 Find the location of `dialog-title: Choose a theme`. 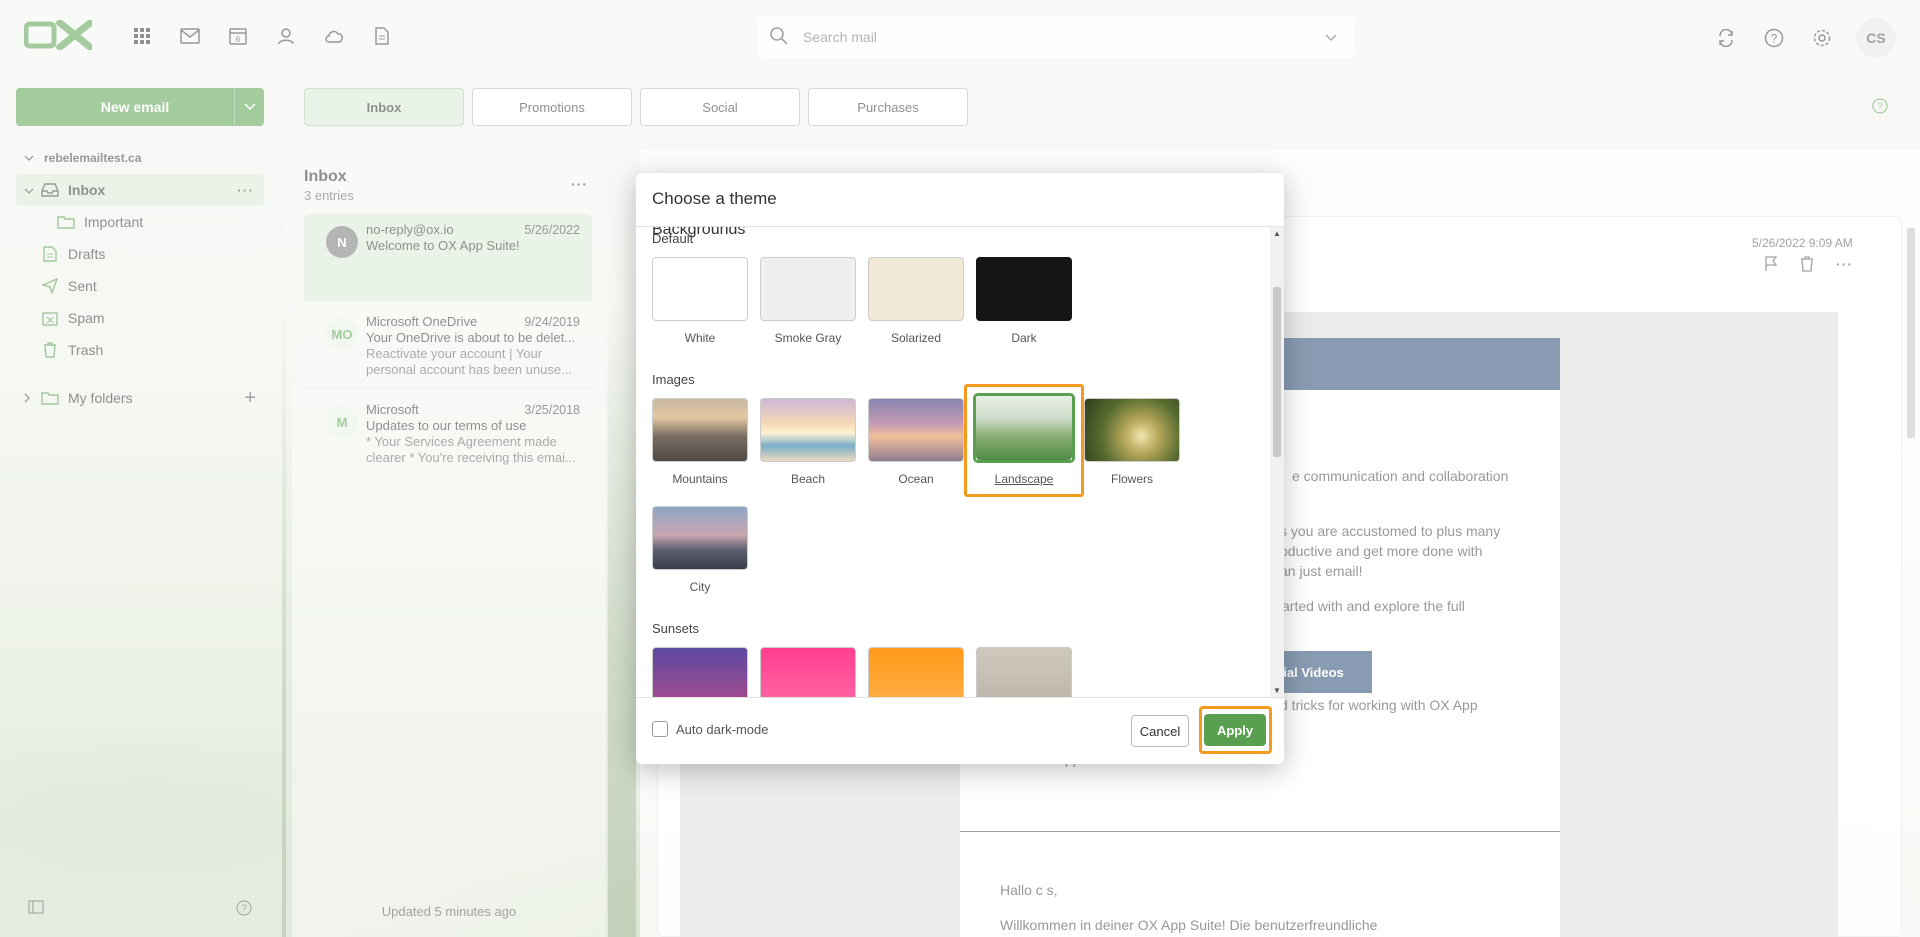

dialog-title: Choose a theme is located at coordinates (714, 198).